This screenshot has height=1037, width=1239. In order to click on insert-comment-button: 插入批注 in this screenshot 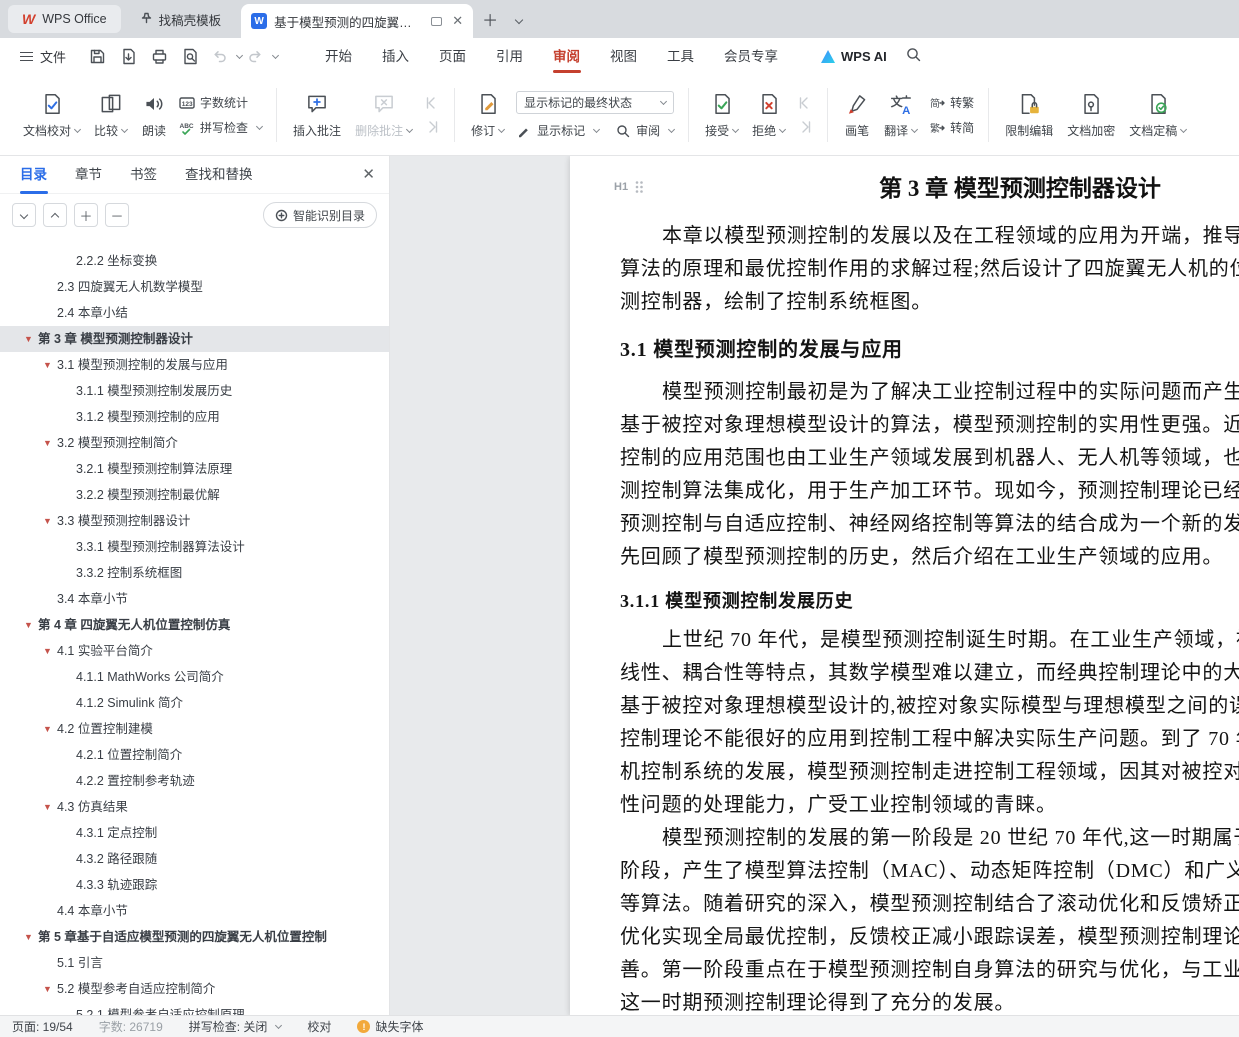, I will do `click(317, 115)`.